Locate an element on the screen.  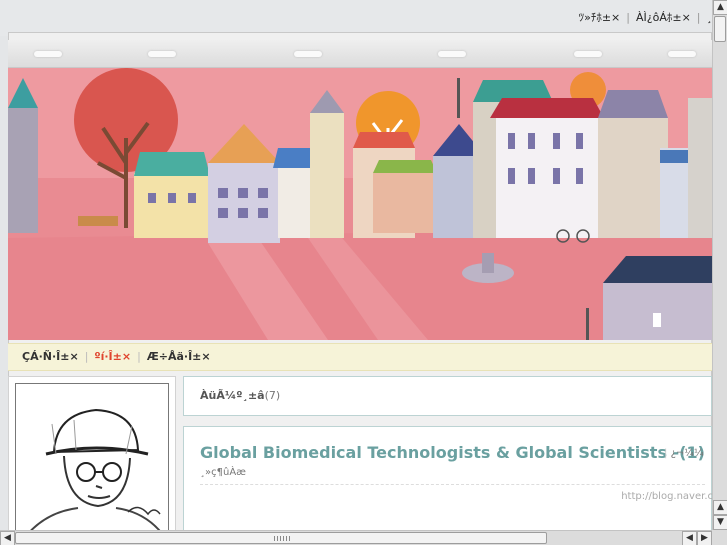
vertical-scrollbar: ▲ ▲ ▼ is located at coordinates (719, 265).